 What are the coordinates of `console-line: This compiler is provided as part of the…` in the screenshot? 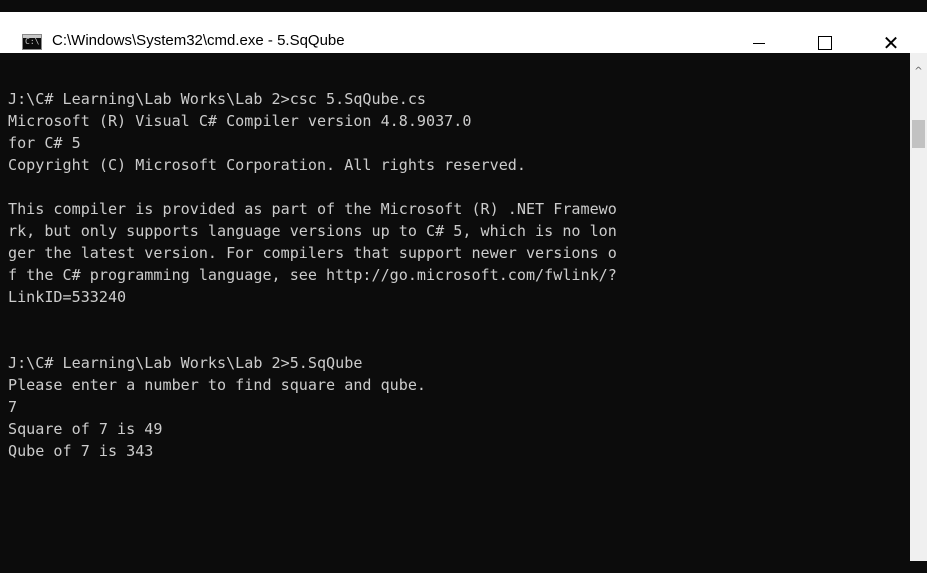 It's located at (312, 209).